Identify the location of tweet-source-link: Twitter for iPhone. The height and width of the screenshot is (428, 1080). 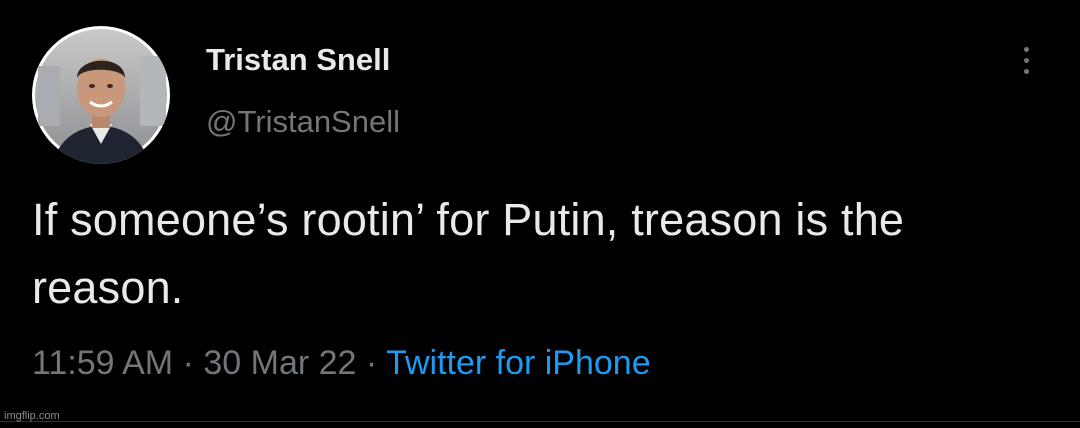
(518, 363).